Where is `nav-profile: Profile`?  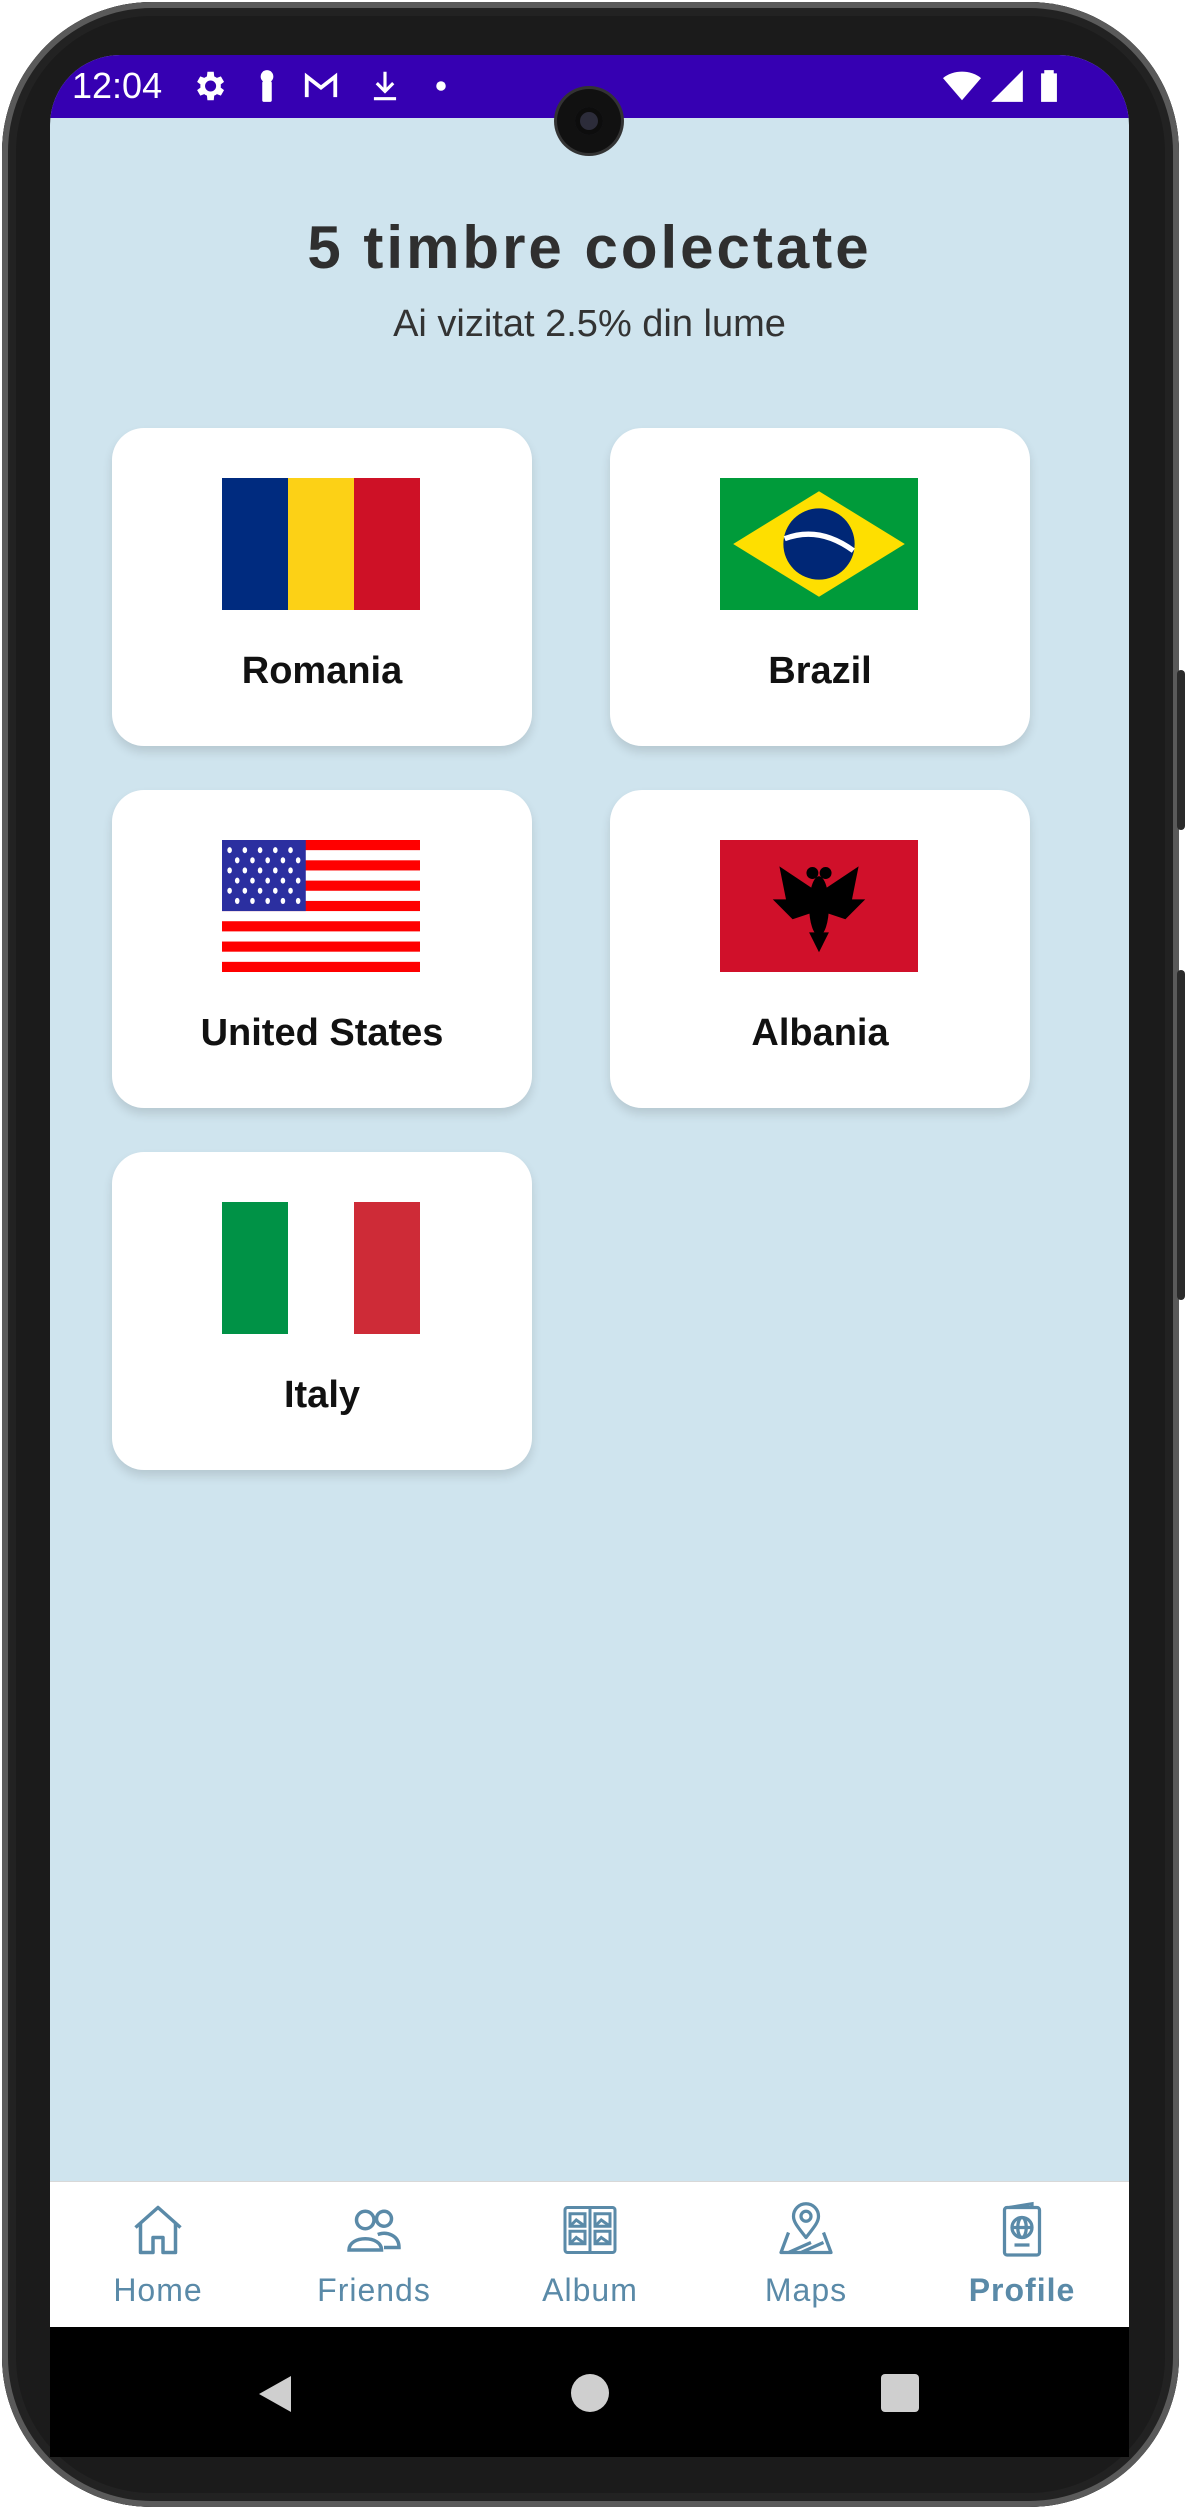 nav-profile: Profile is located at coordinates (1021, 2254).